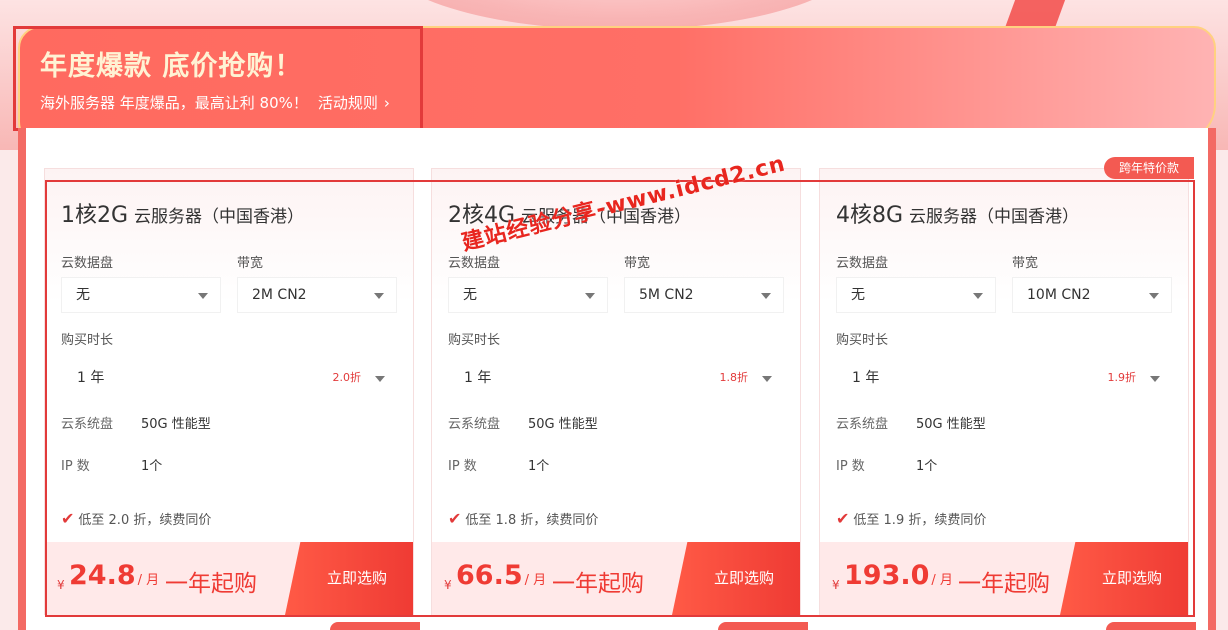  What do you see at coordinates (317, 295) in the screenshot?
I see `bandwidth-select: 2M CN2` at bounding box center [317, 295].